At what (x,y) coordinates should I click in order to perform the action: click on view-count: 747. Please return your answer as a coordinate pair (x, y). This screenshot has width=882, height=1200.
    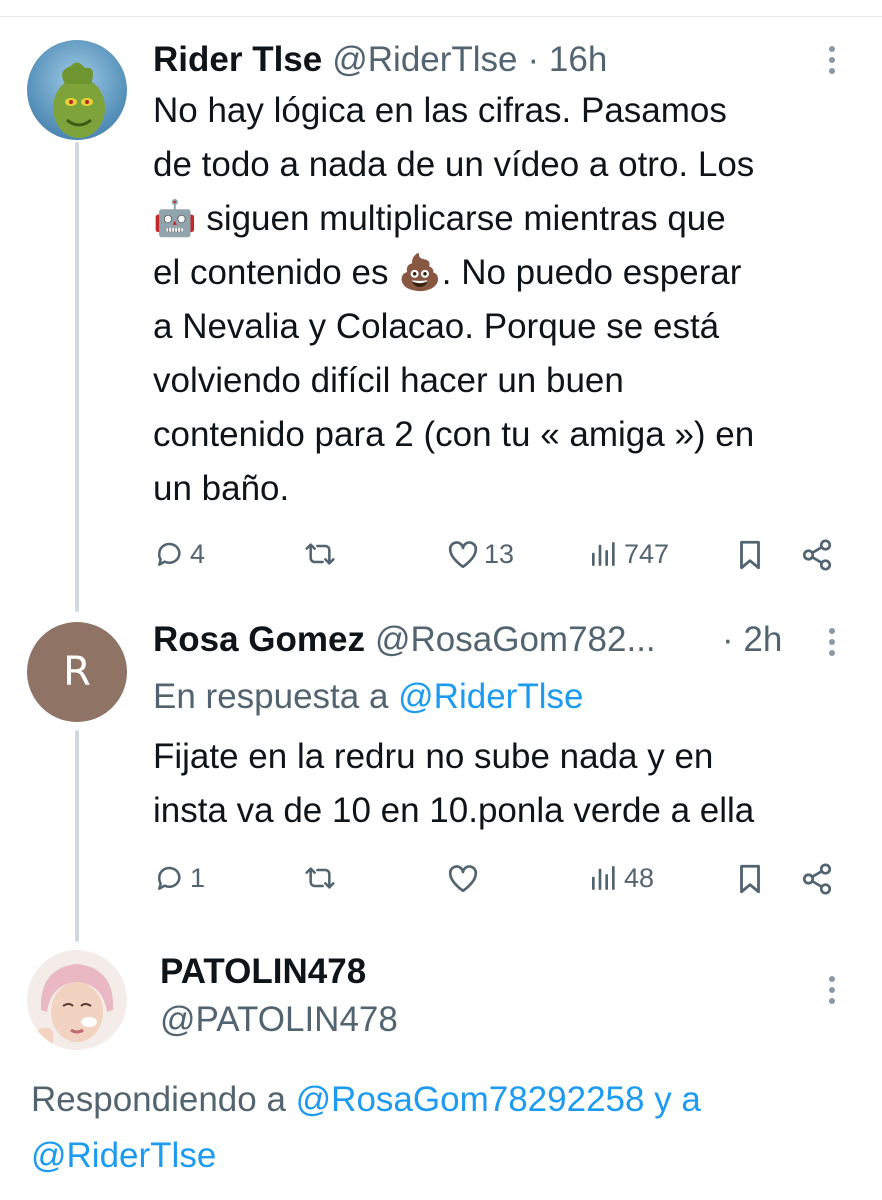
    Looking at the image, I should click on (647, 553).